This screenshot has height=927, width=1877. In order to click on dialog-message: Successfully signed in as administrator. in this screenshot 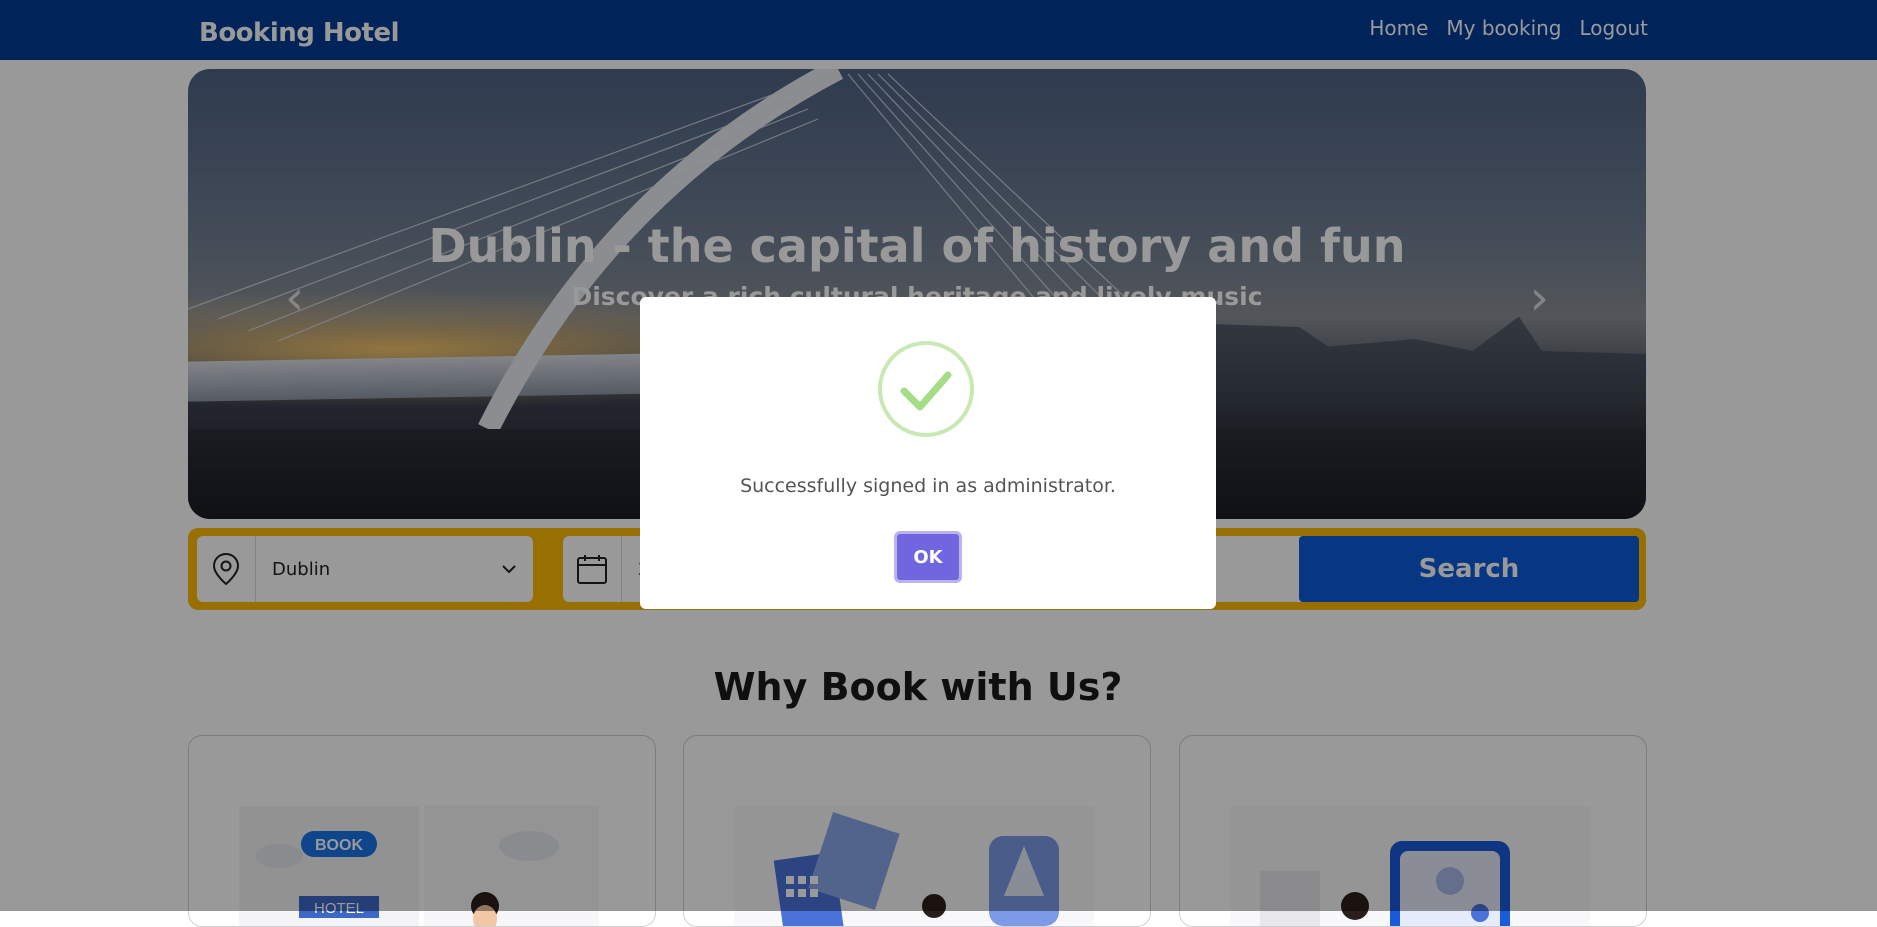, I will do `click(928, 486)`.